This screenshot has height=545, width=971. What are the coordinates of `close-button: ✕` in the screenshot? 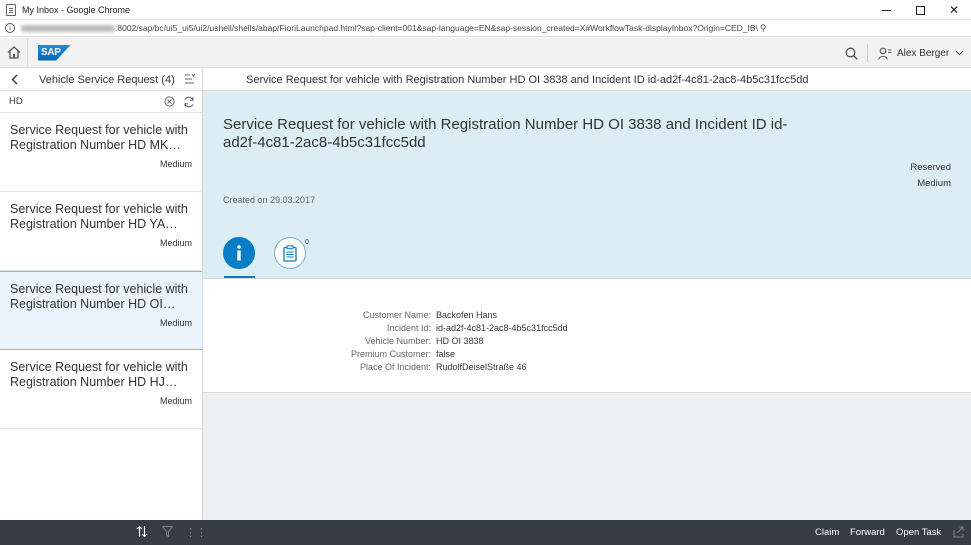 It's located at (954, 10).